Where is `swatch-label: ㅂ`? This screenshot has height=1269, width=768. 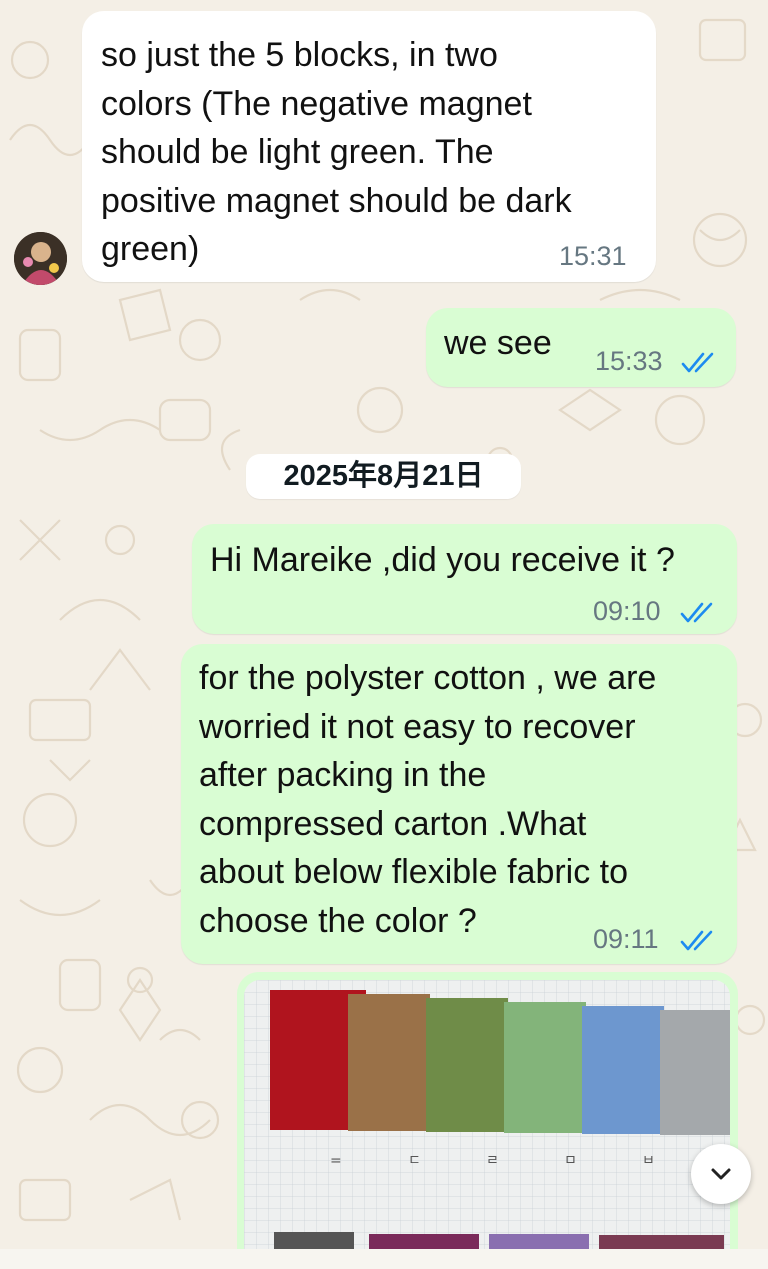
swatch-label: ㅂ is located at coordinates (648, 1161).